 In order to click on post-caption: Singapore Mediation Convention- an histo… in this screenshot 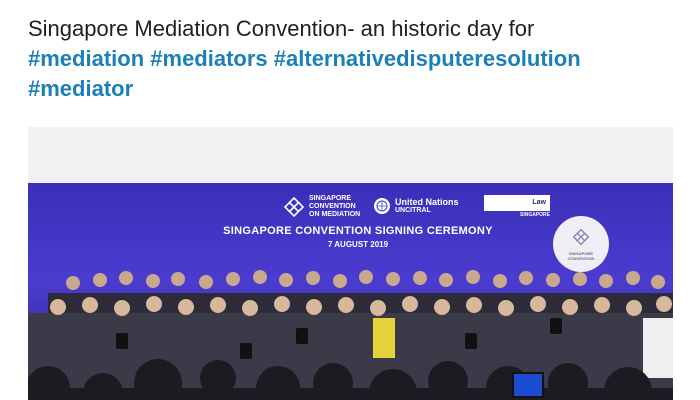, I will do `click(281, 28)`.